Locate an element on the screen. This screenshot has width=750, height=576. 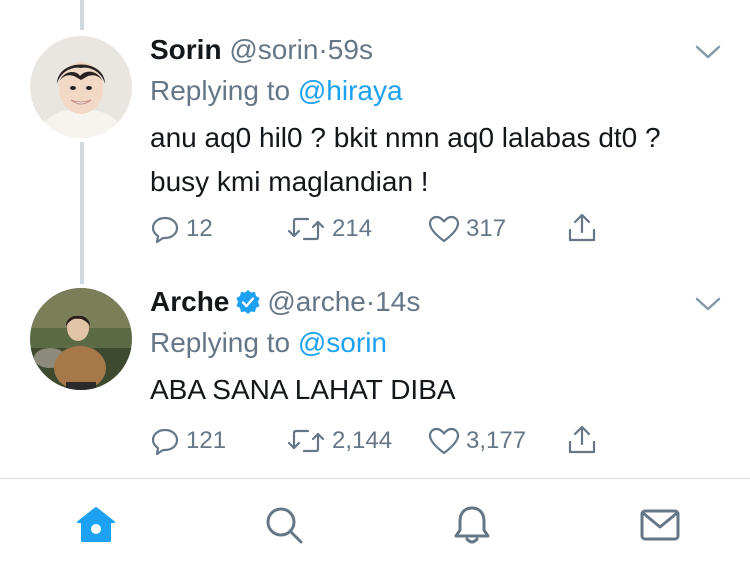
reply-count: 12 is located at coordinates (199, 228).